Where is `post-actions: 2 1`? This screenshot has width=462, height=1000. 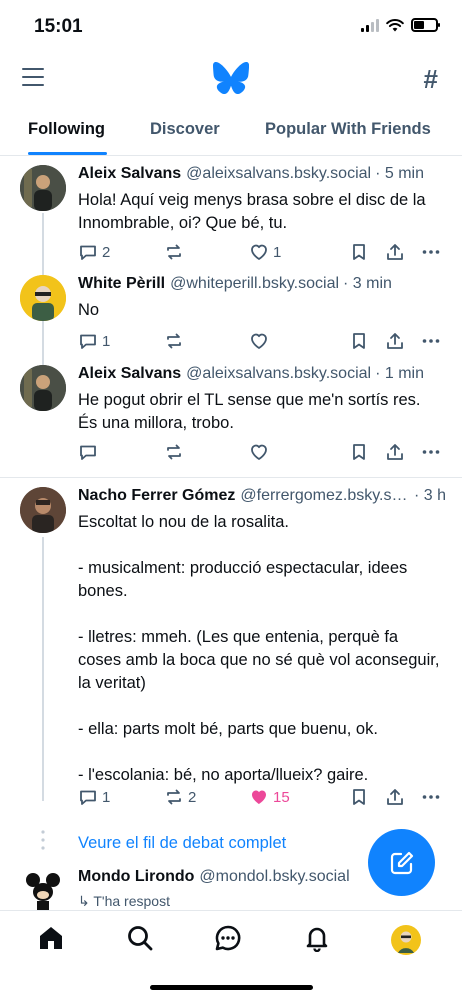 post-actions: 2 1 is located at coordinates (261, 253).